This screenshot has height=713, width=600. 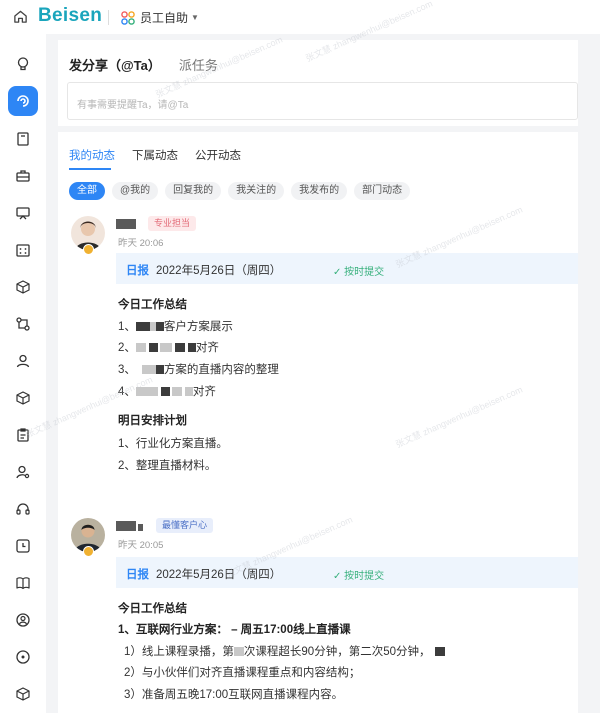 I want to click on tab-subordinate-activity: 下属动态, so click(x=155, y=155).